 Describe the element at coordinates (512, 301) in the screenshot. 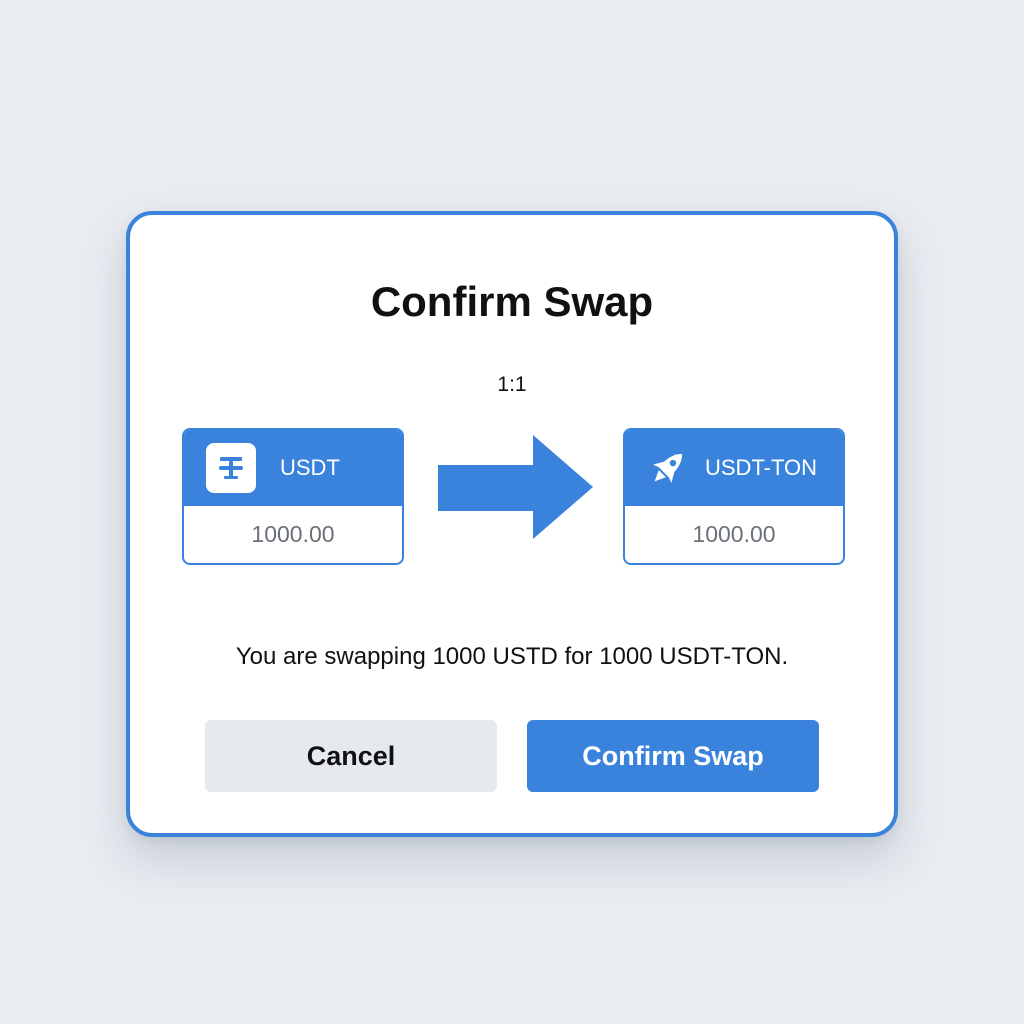

I see `dialog-title: Confirm Swap` at that location.